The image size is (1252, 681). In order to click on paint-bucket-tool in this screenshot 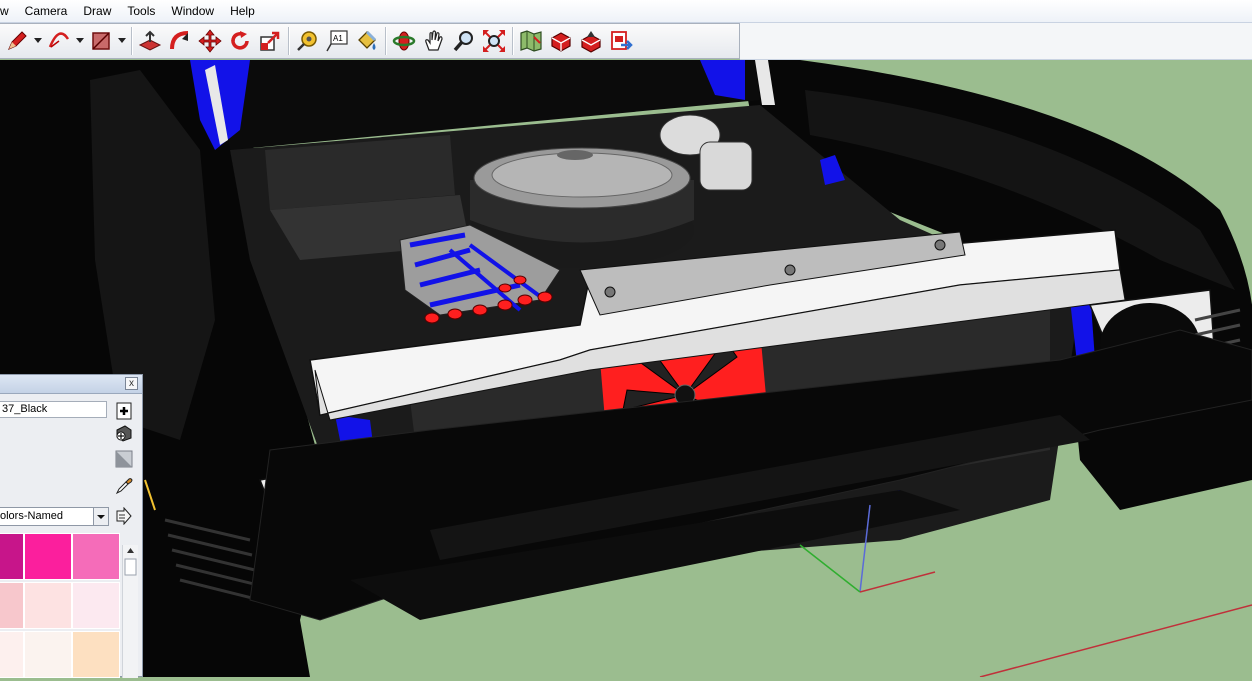, I will do `click(367, 41)`.